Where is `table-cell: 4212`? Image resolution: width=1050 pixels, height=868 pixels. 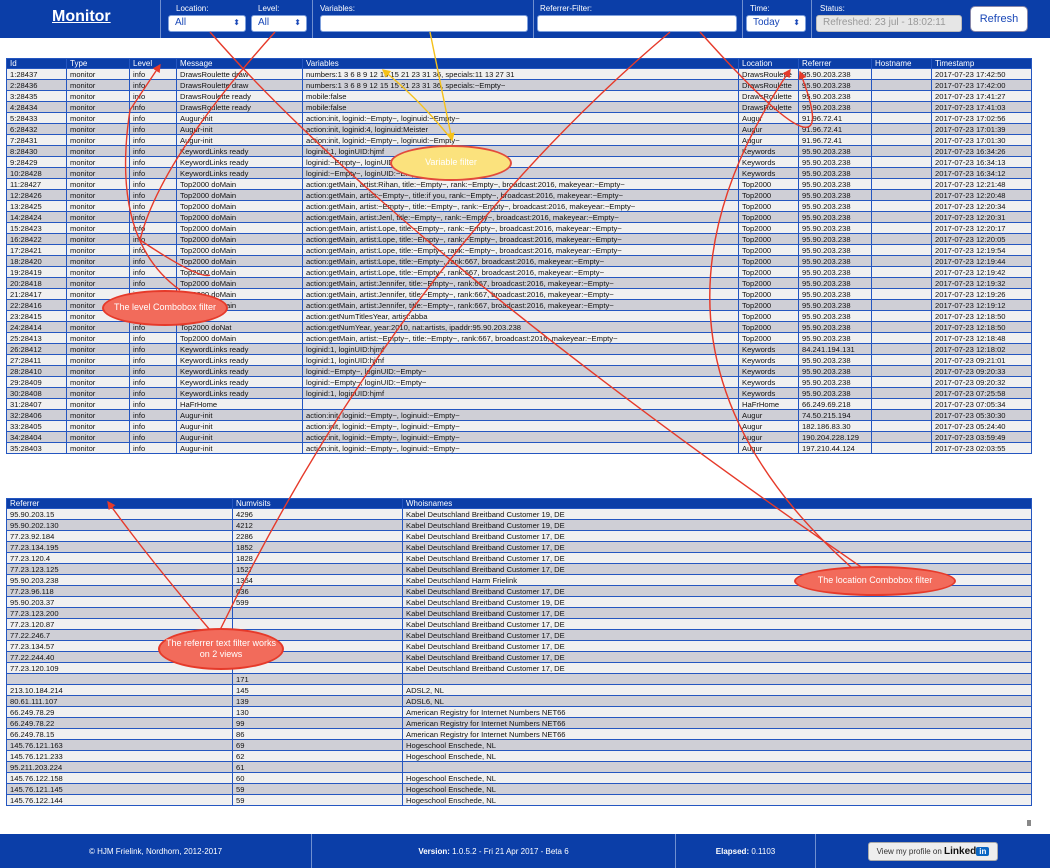
table-cell: 4212 is located at coordinates (317, 525).